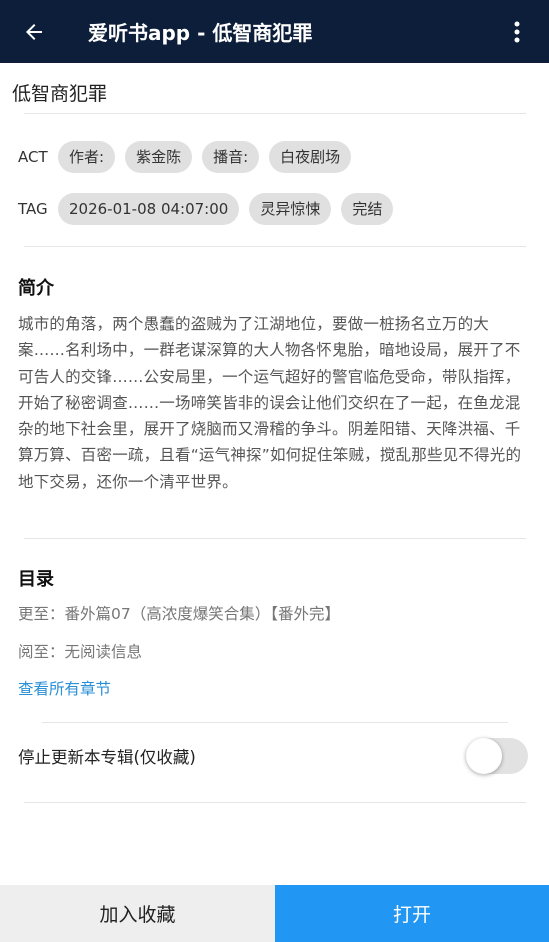 This screenshot has height=942, width=549. Describe the element at coordinates (231, 157) in the screenshot. I see `narrator-label-chip: 播音:` at that location.